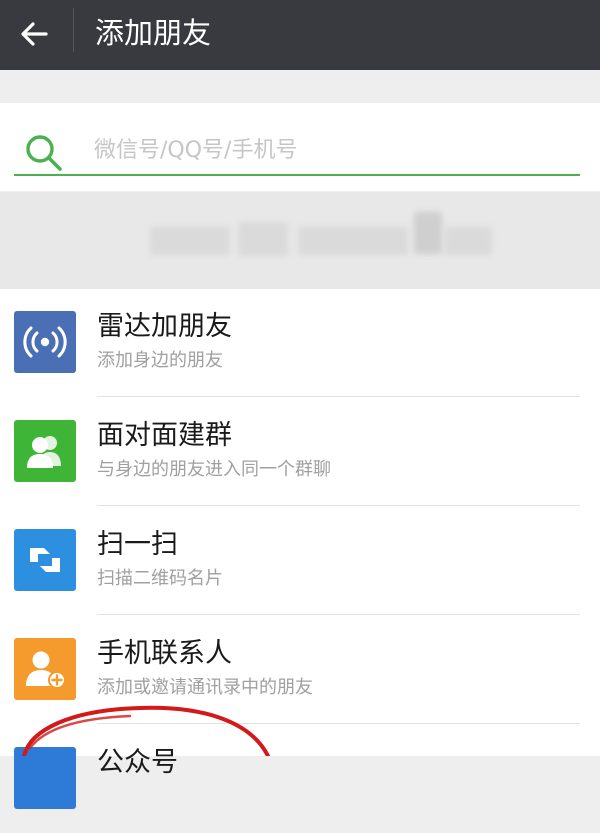 This screenshot has width=600, height=833. I want to click on back-button, so click(34, 34).